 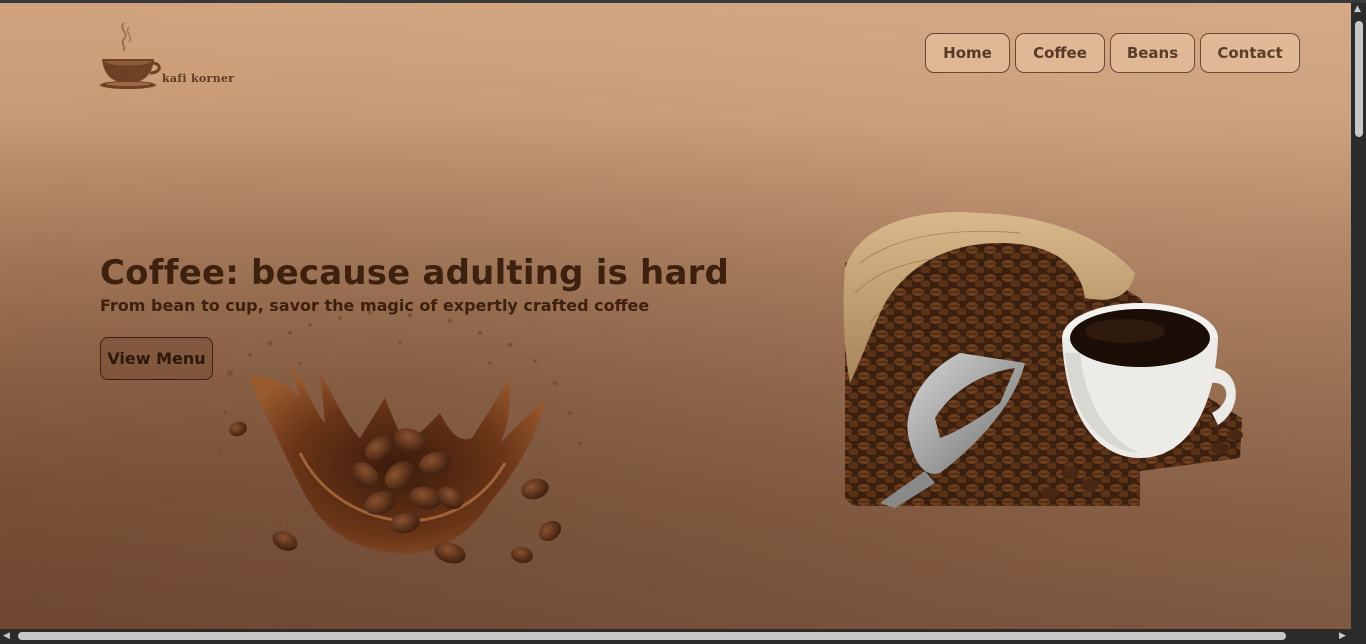 I want to click on main-nav: Home Coffee Beans Contact, so click(x=1112, y=53).